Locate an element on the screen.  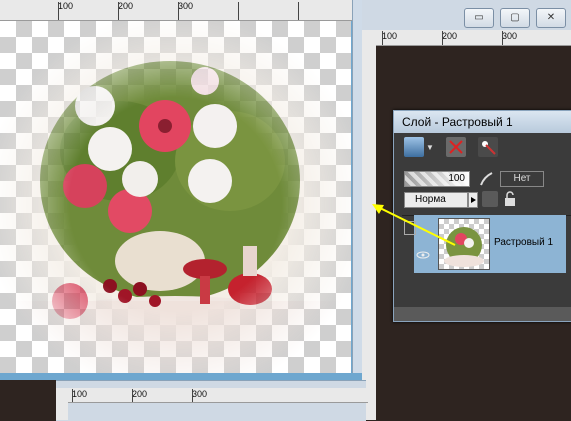
close-icon: ✕ is located at coordinates (551, 17).